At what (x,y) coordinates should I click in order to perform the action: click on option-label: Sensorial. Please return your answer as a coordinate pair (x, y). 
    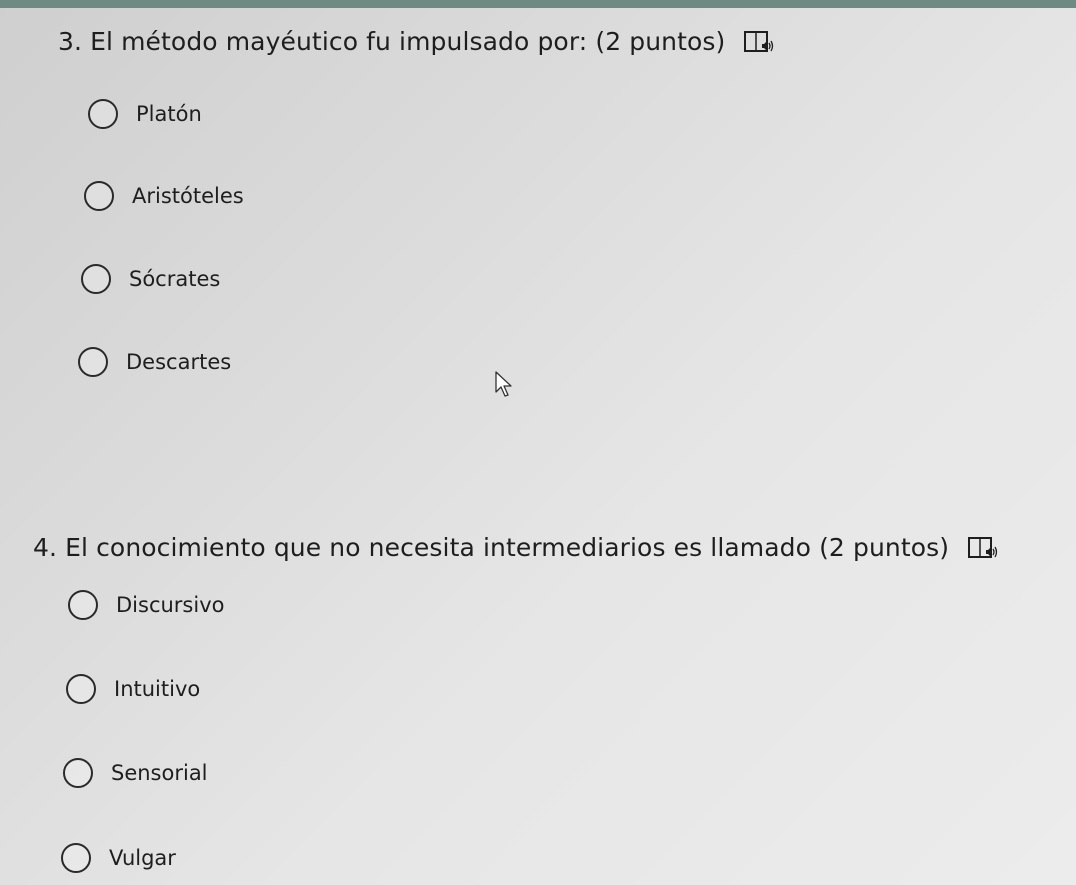
    Looking at the image, I should click on (159, 773).